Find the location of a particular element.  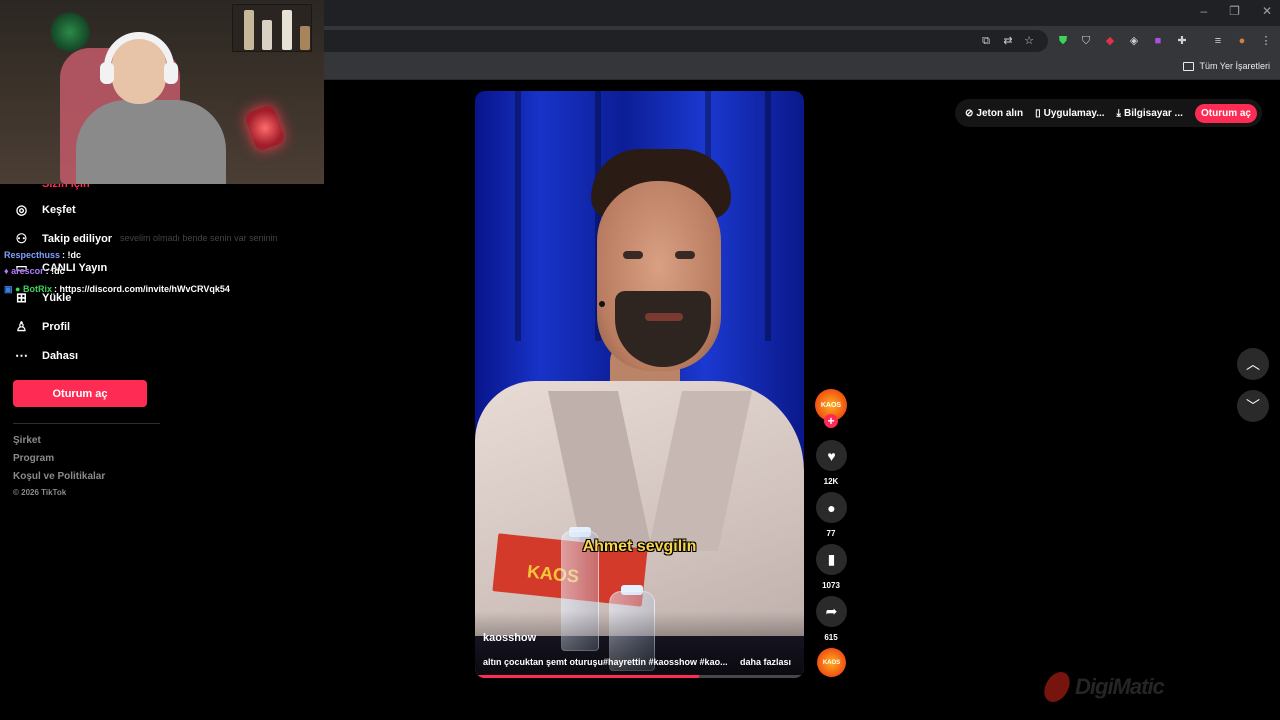

more-dots-icon: ⋯ is located at coordinates (21, 355).